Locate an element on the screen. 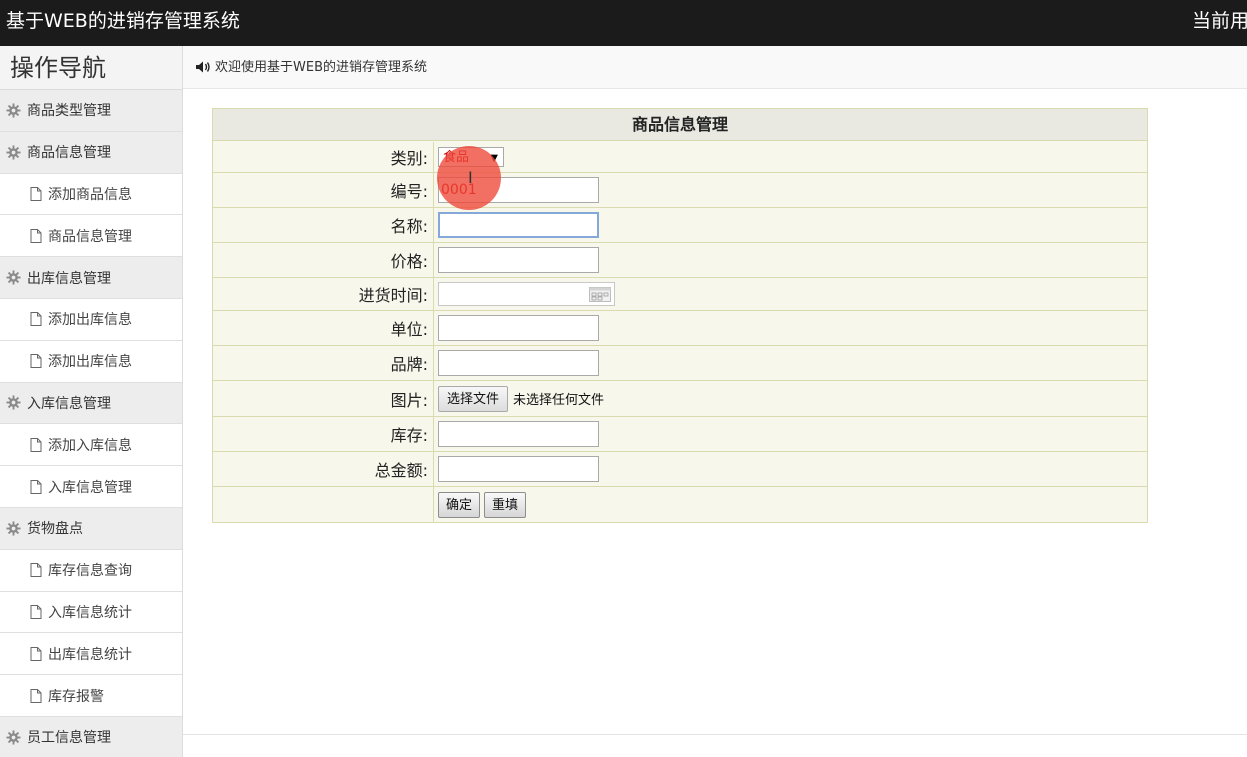  unit-input is located at coordinates (518, 328).